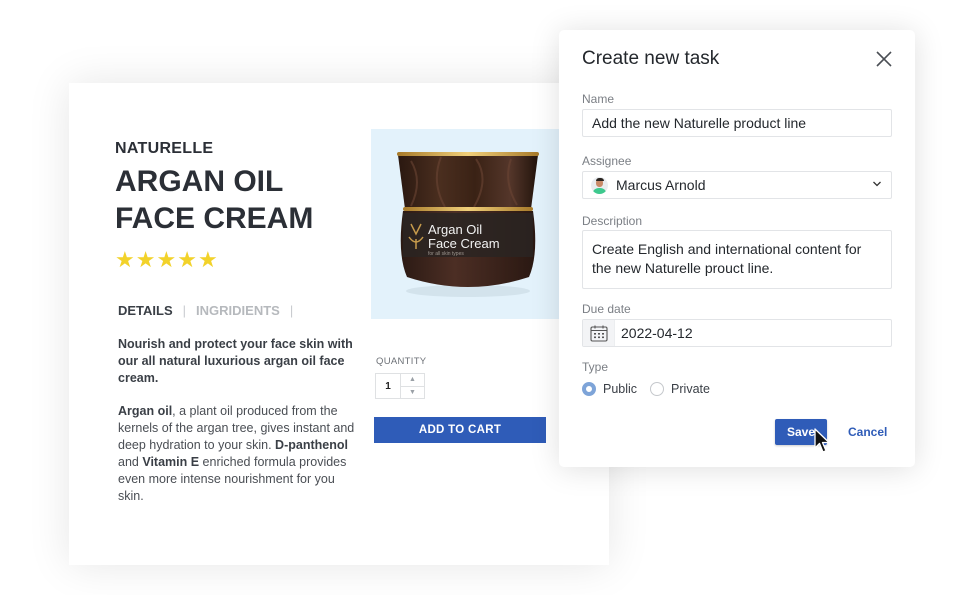 The height and width of the screenshot is (595, 976). Describe the element at coordinates (884, 59) in the screenshot. I see `close-icon` at that location.